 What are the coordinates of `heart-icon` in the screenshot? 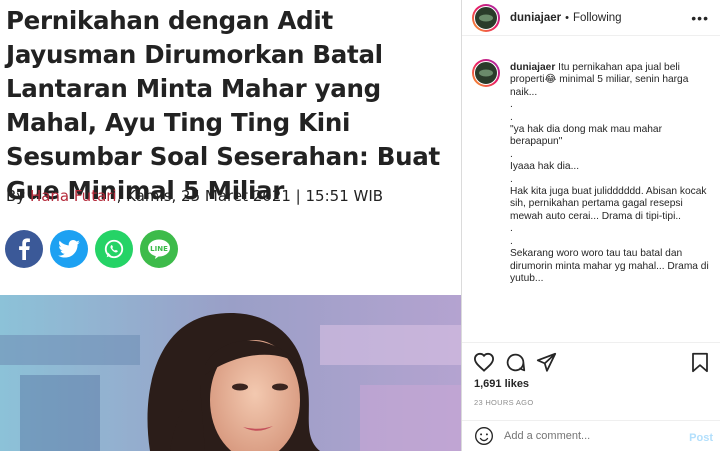 It's located at (484, 362).